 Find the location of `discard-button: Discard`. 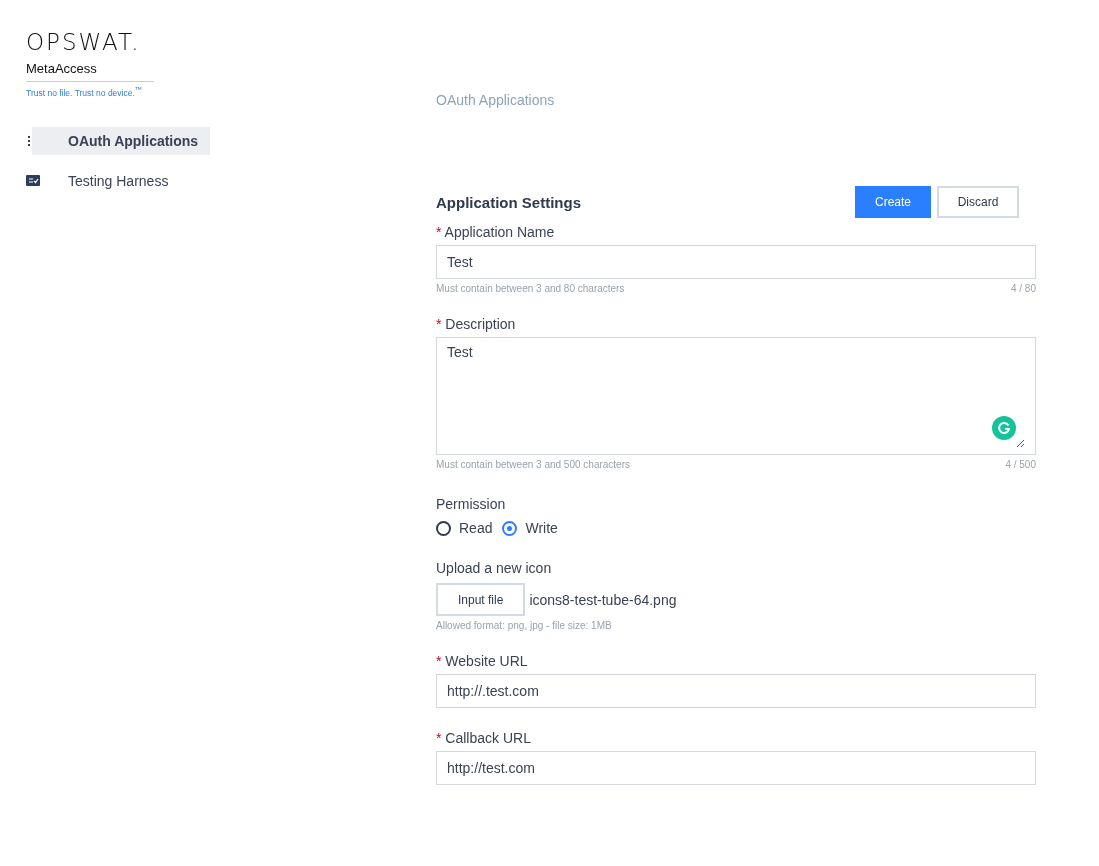

discard-button: Discard is located at coordinates (978, 202).